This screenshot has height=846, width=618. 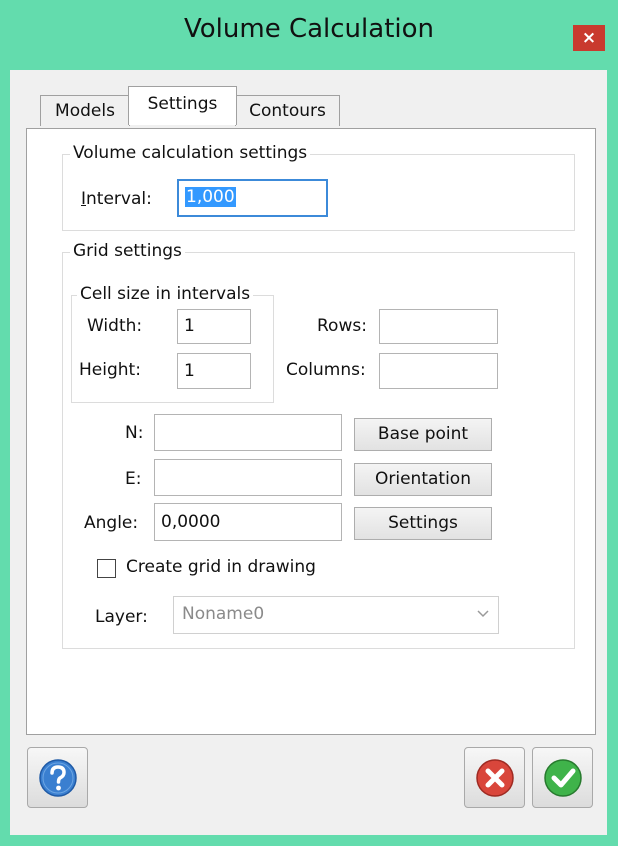 What do you see at coordinates (438, 326) in the screenshot?
I see `rows-input` at bounding box center [438, 326].